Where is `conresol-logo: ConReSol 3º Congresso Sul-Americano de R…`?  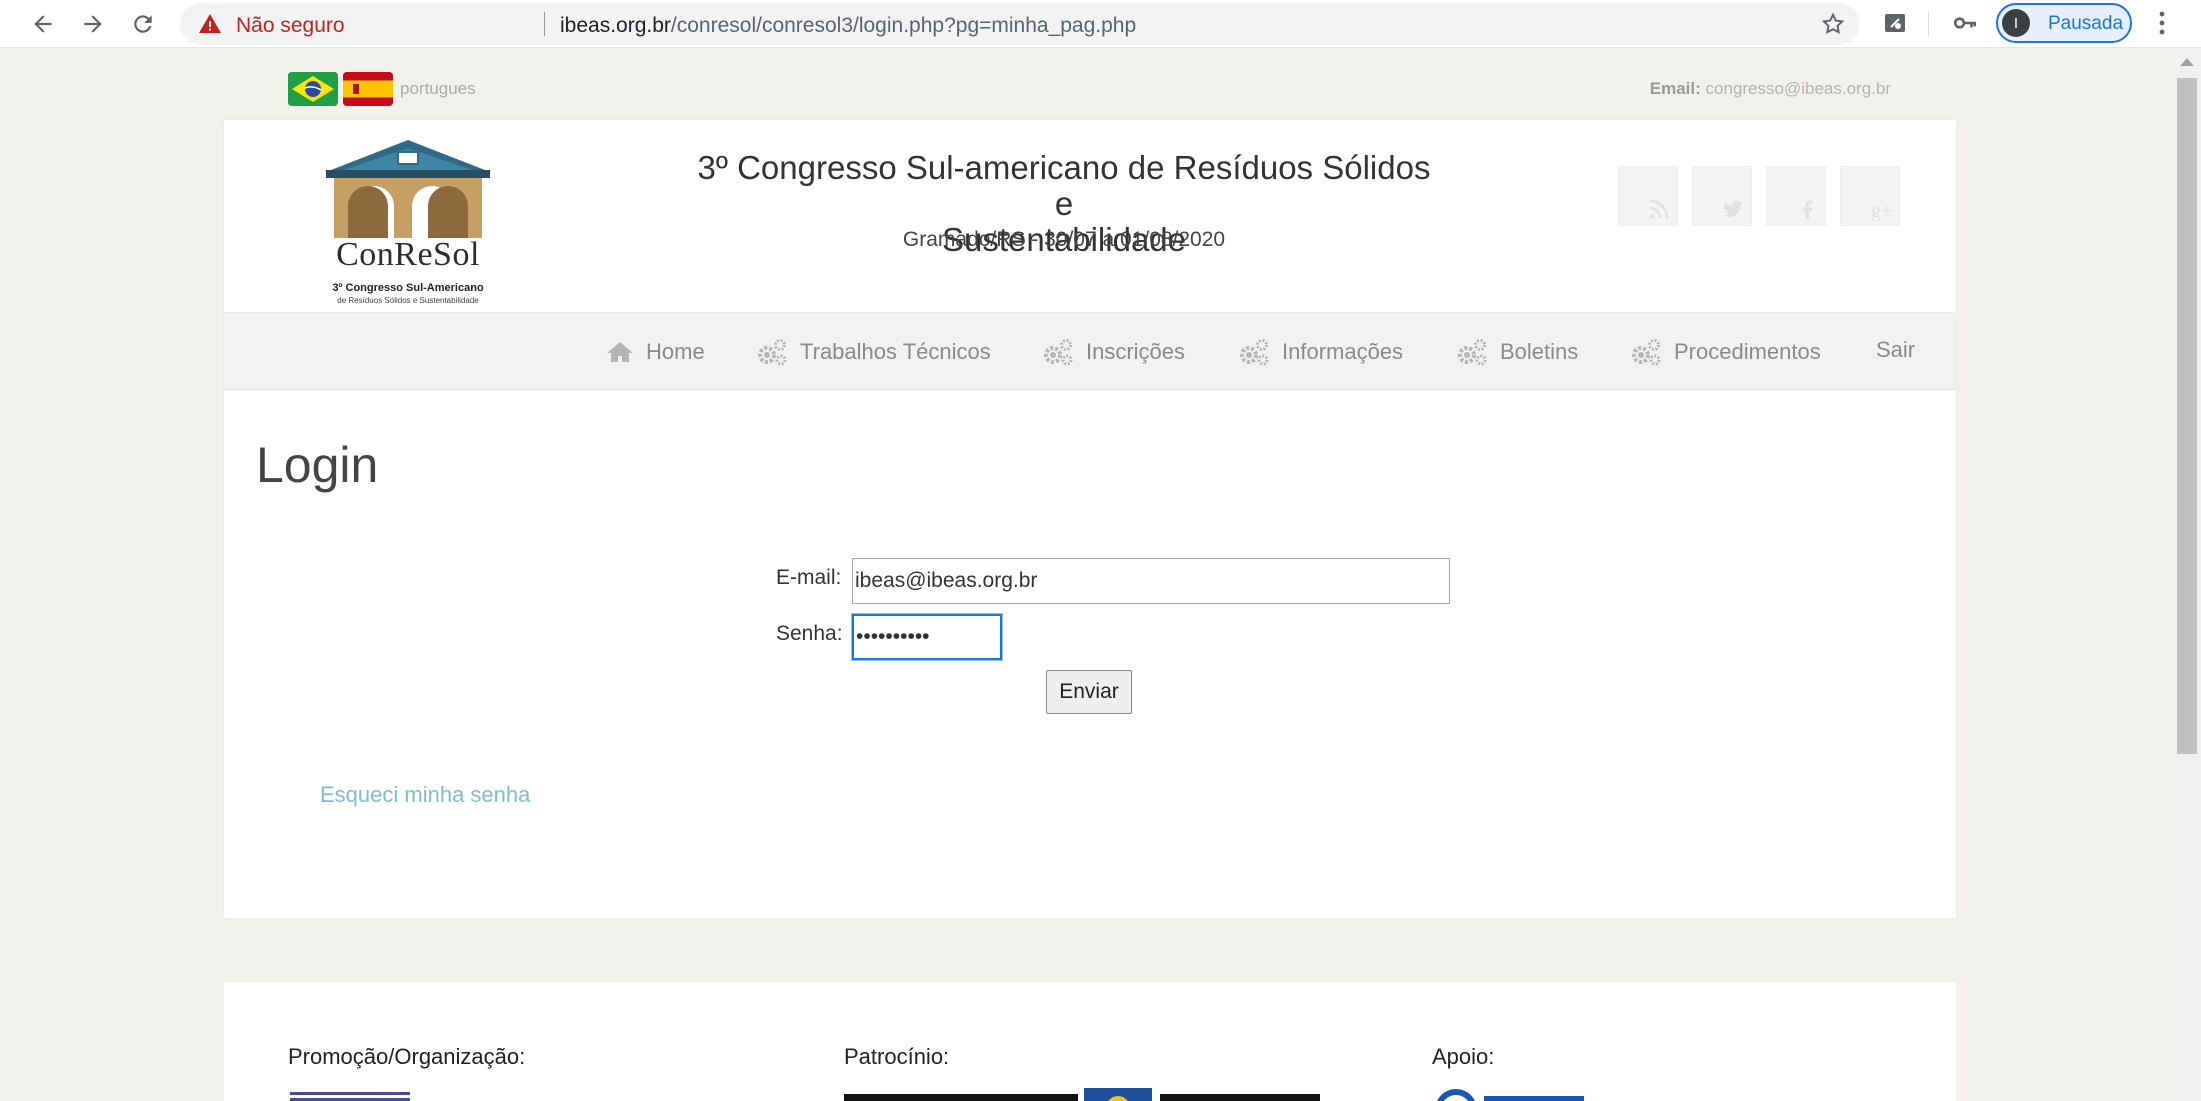
conresol-logo: ConReSol 3º Congresso Sul-Americano de R… is located at coordinates (408, 220).